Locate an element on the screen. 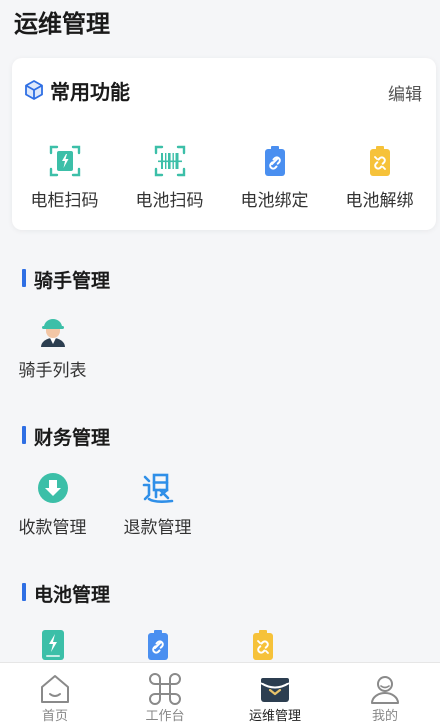 The image size is (440, 725). tab-operations: 运维管理 is located at coordinates (275, 694).